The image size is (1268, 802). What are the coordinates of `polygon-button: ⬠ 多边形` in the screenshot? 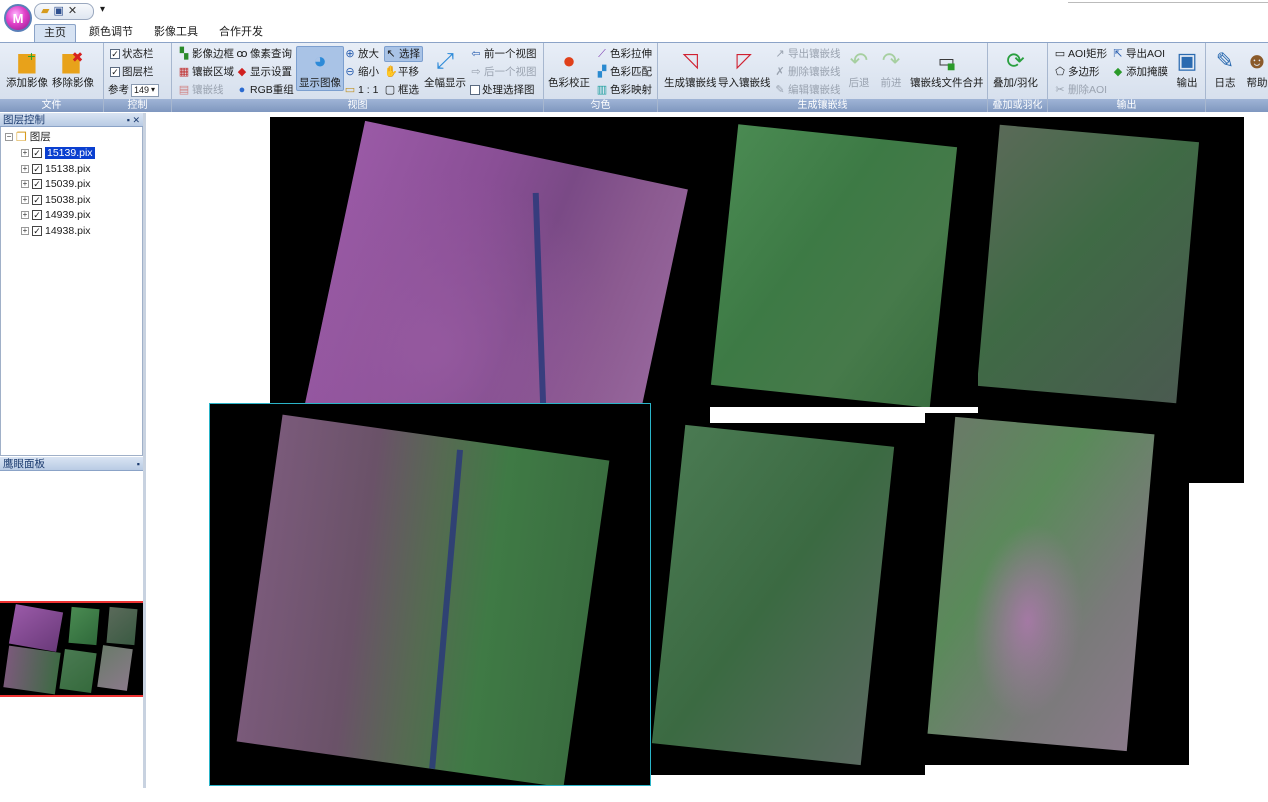 It's located at (1076, 72).